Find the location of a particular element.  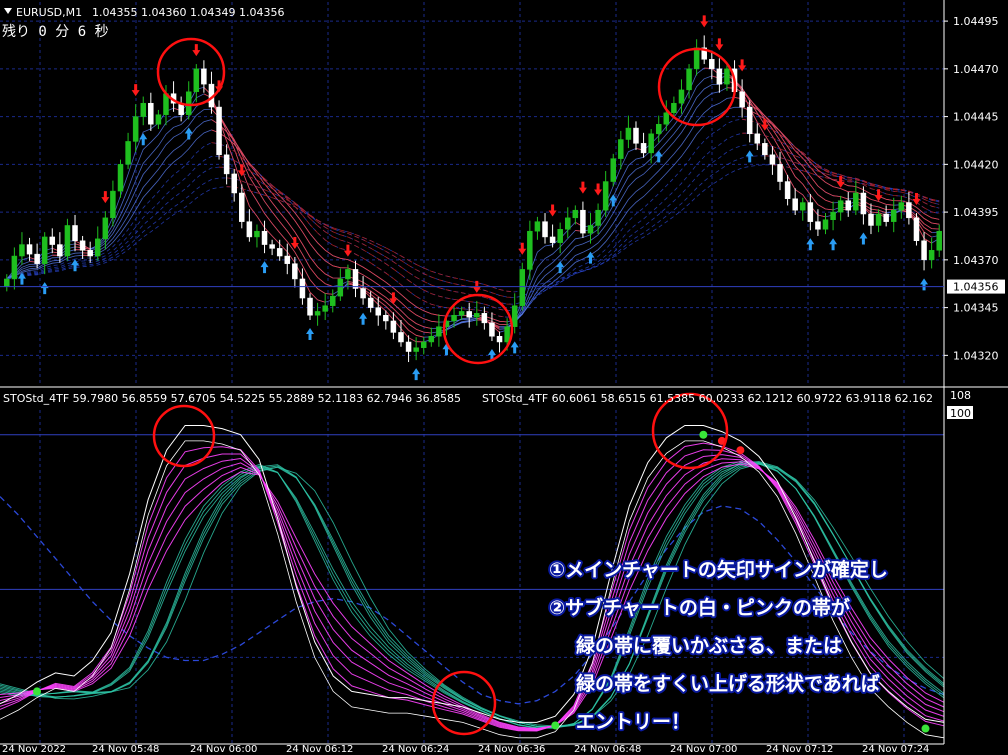

annotation-line: ①メインチャートの矢印サインが確定し is located at coordinates (718, 569).